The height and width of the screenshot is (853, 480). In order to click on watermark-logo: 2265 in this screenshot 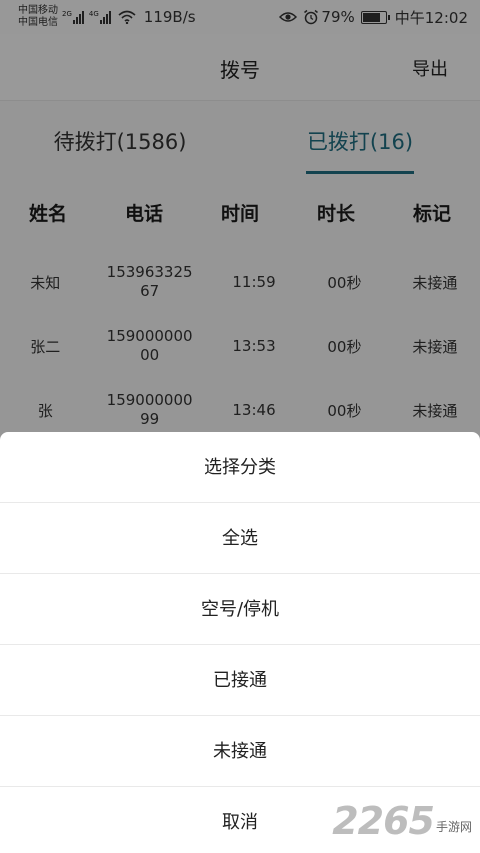, I will do `click(383, 821)`.